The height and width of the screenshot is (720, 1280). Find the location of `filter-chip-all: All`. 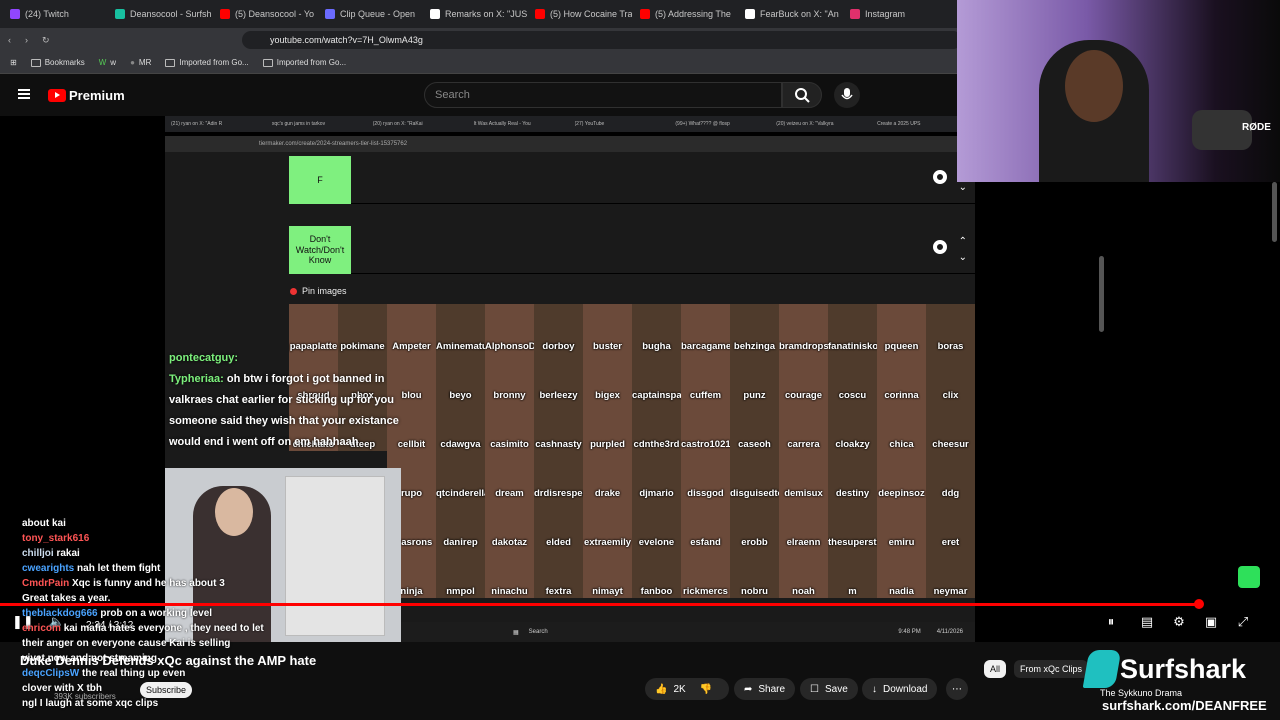

filter-chip-all: All is located at coordinates (995, 669).